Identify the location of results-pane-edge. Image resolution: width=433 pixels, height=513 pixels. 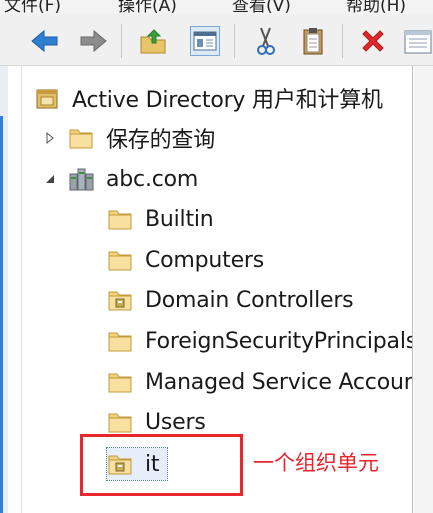
(423, 289).